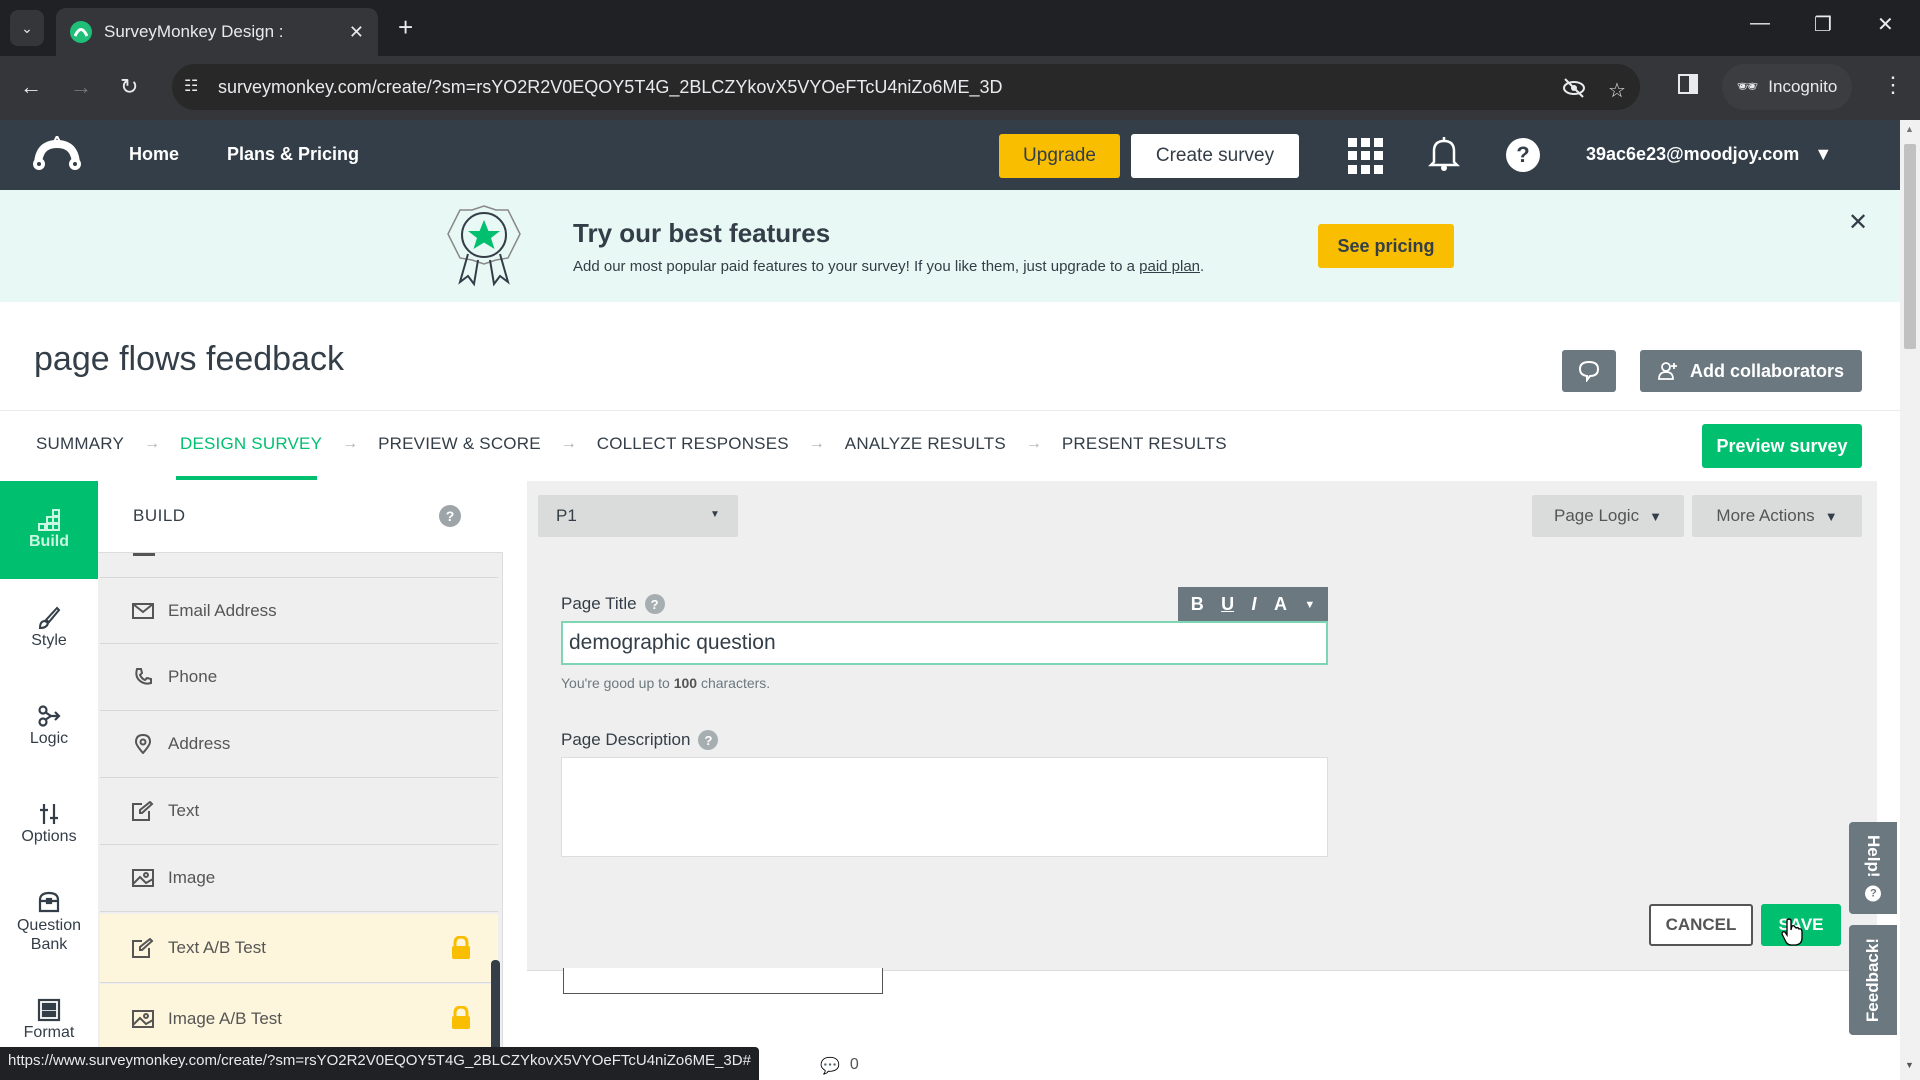 The width and height of the screenshot is (1920, 1080). I want to click on text-format-toolbar: B U I A ▼, so click(1253, 604).